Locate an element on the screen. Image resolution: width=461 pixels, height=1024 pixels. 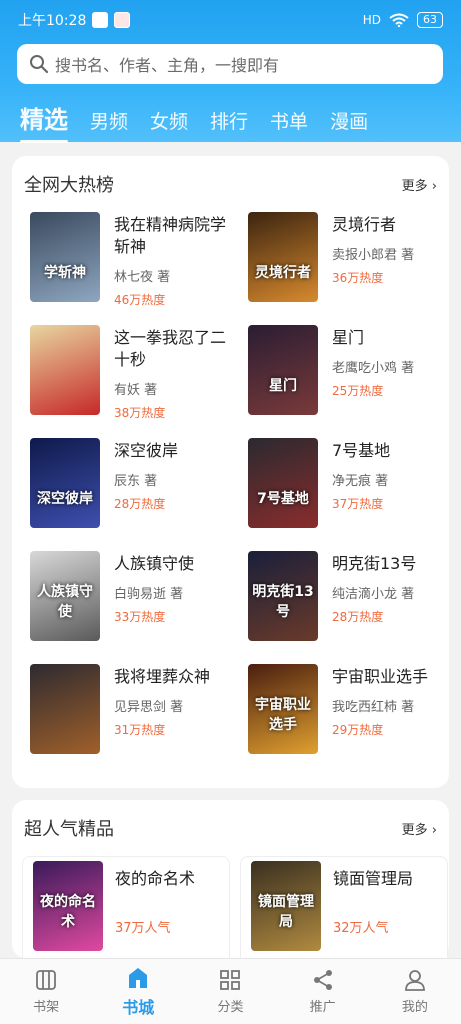
book-item: 星门 星门 老鹰吃小鸡 著 25万热度 is located at coordinates (354, 381).